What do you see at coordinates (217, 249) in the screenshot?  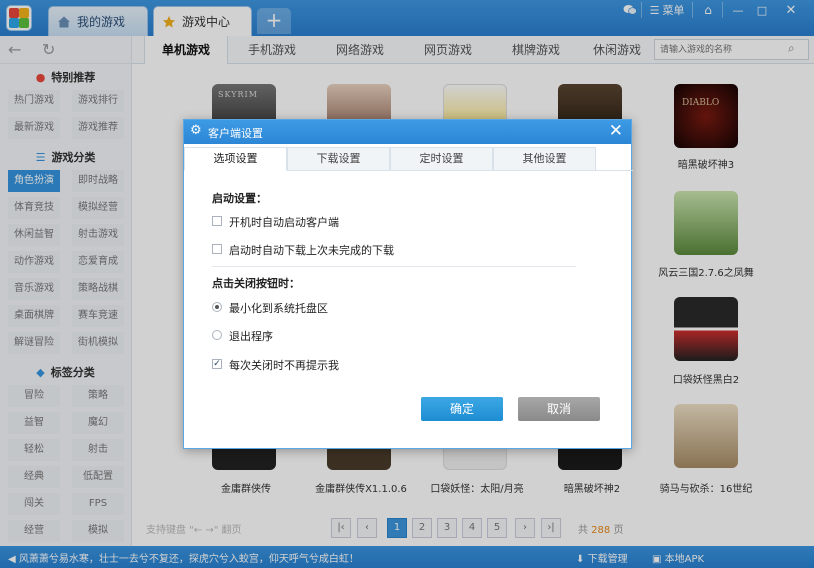 I see `startup-resume-checkbox` at bounding box center [217, 249].